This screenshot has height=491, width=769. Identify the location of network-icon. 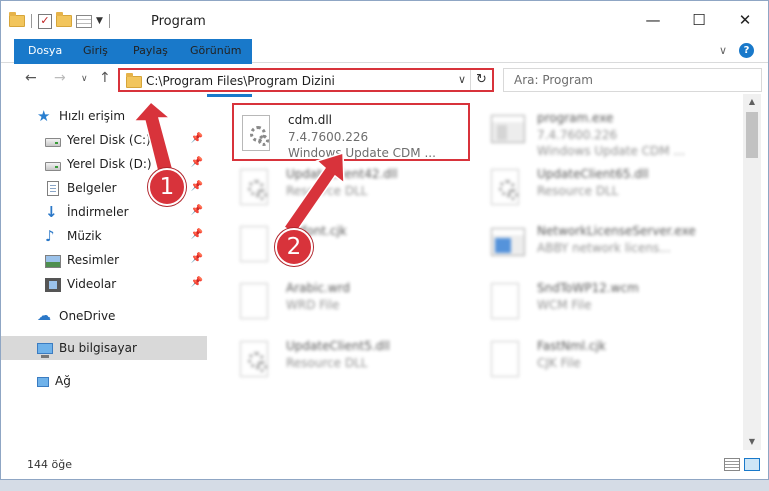
(43, 382).